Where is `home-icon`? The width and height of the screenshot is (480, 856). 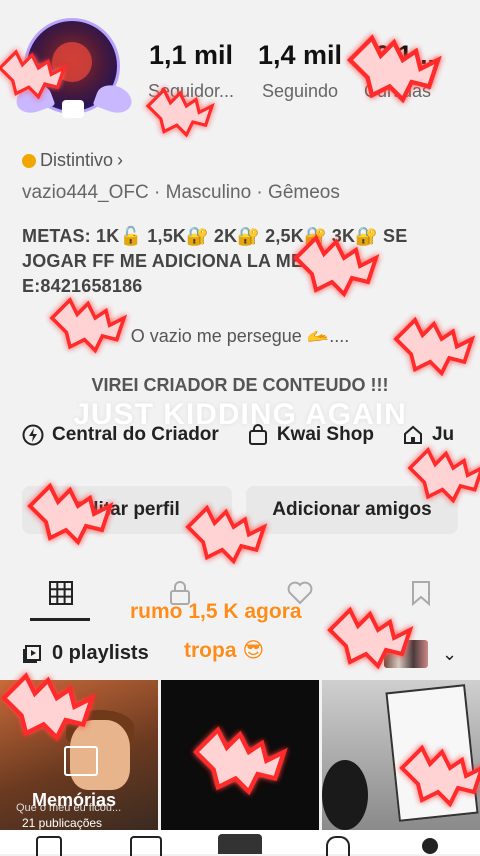 home-icon is located at coordinates (49, 846).